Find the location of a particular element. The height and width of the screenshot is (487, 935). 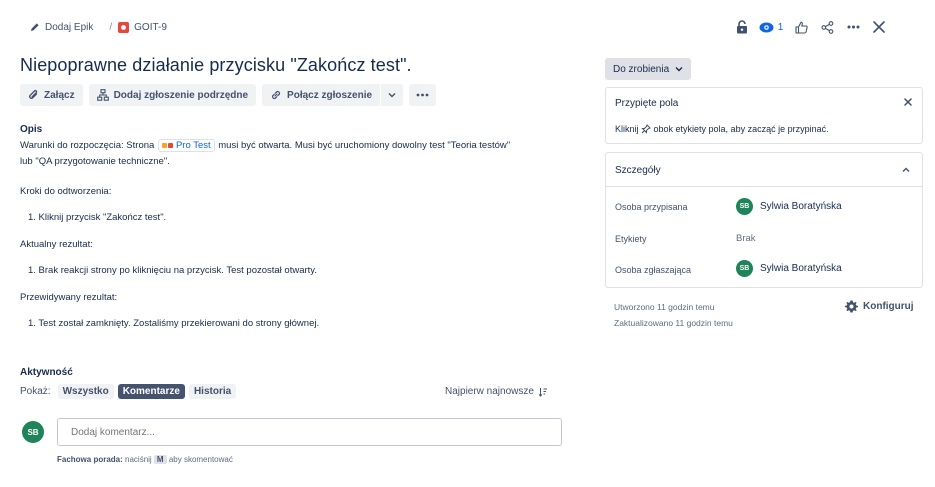

attach-label: Załącz is located at coordinates (59, 95).